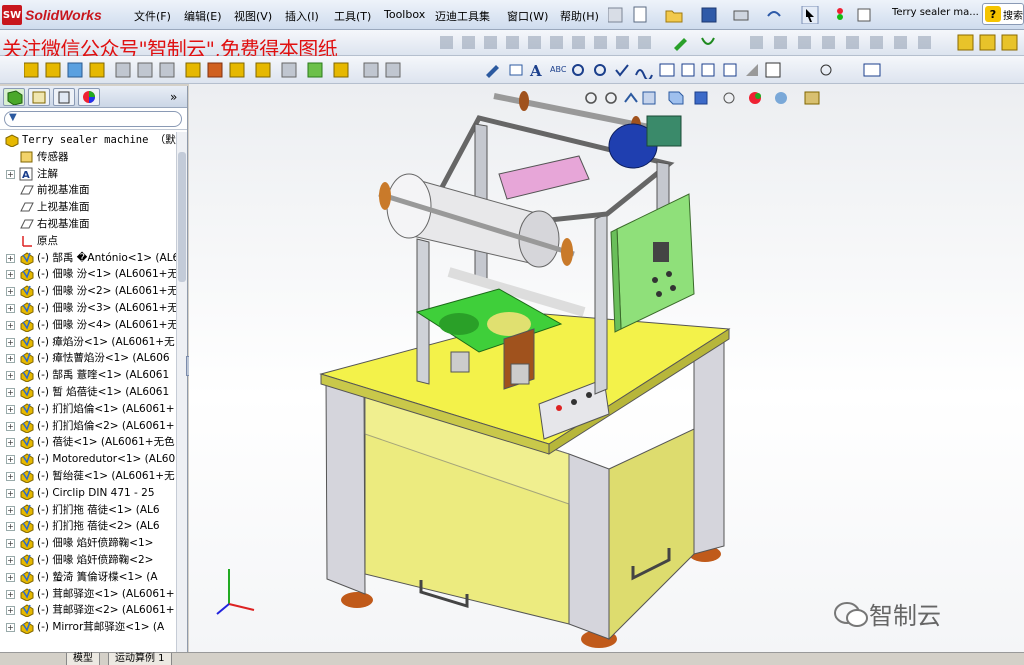  What do you see at coordinates (88, 224) in the screenshot?
I see `tree-item: 右视基准面` at bounding box center [88, 224].